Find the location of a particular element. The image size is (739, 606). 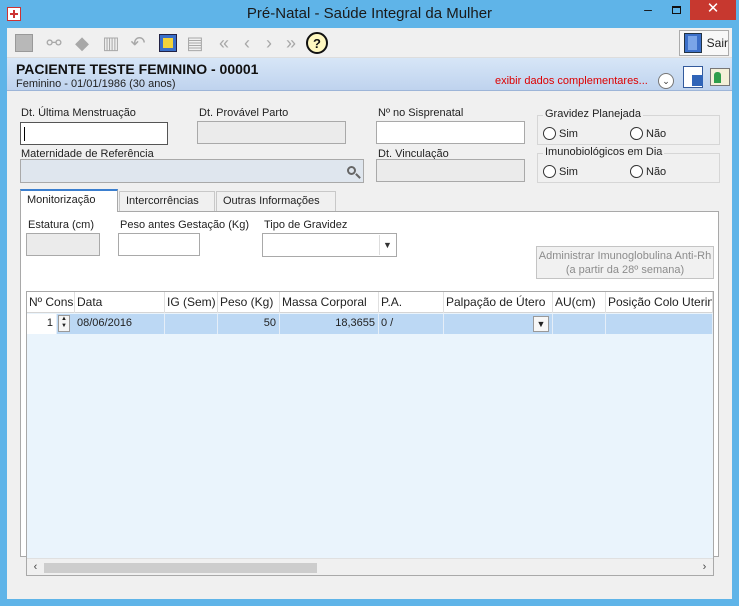

peso-field is located at coordinates (159, 244).